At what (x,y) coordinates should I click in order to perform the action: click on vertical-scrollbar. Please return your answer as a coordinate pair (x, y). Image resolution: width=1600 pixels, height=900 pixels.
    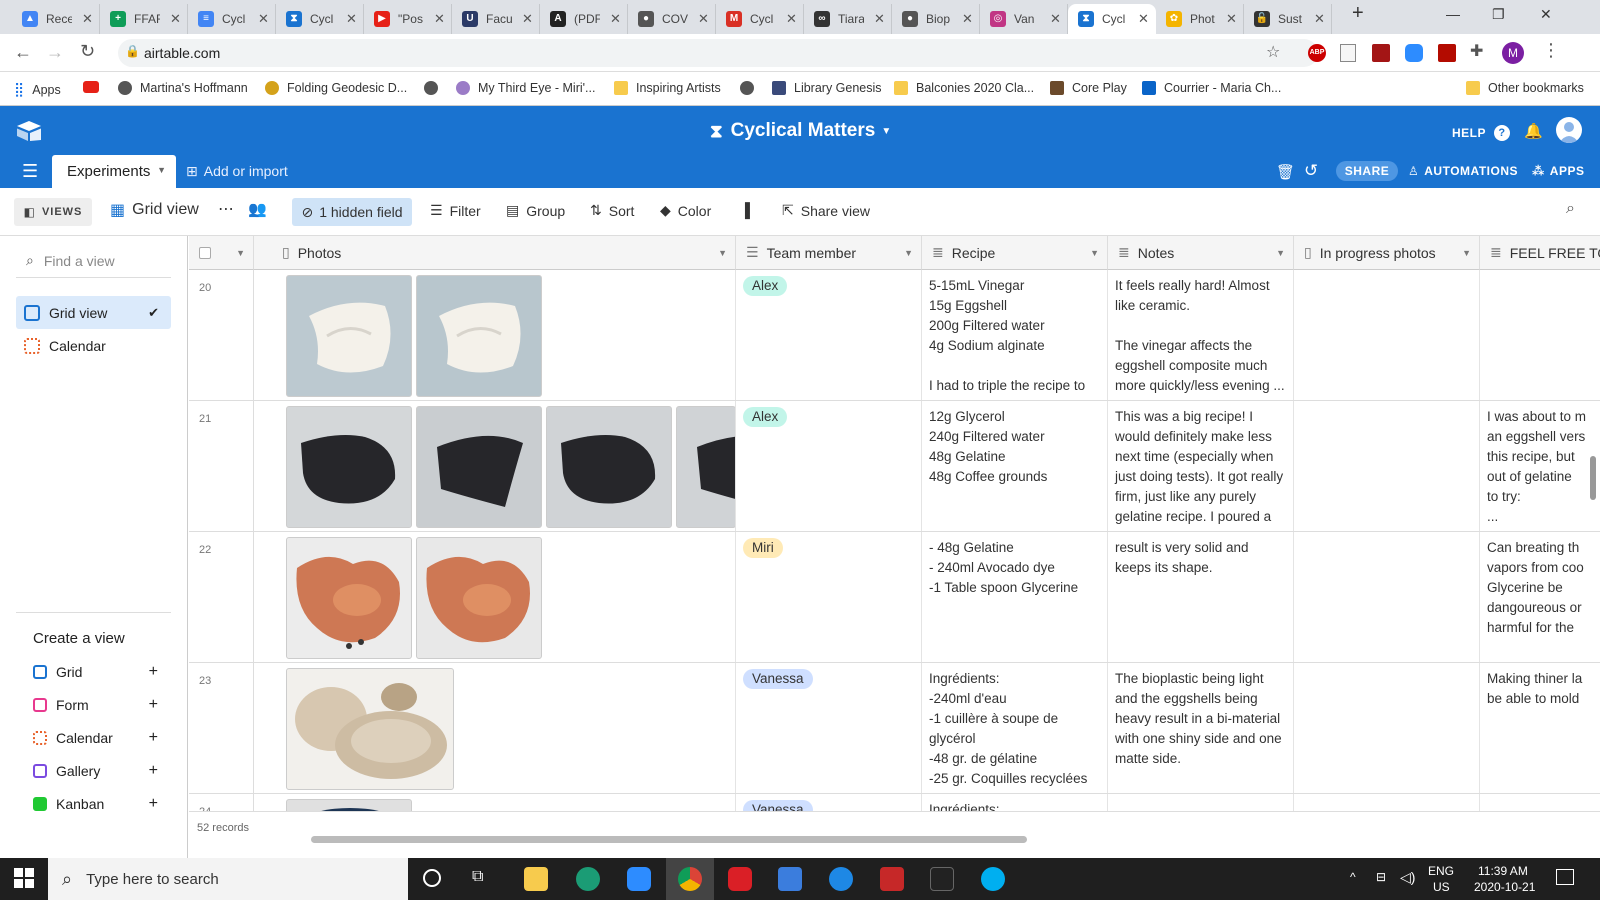
    Looking at the image, I should click on (1593, 478).